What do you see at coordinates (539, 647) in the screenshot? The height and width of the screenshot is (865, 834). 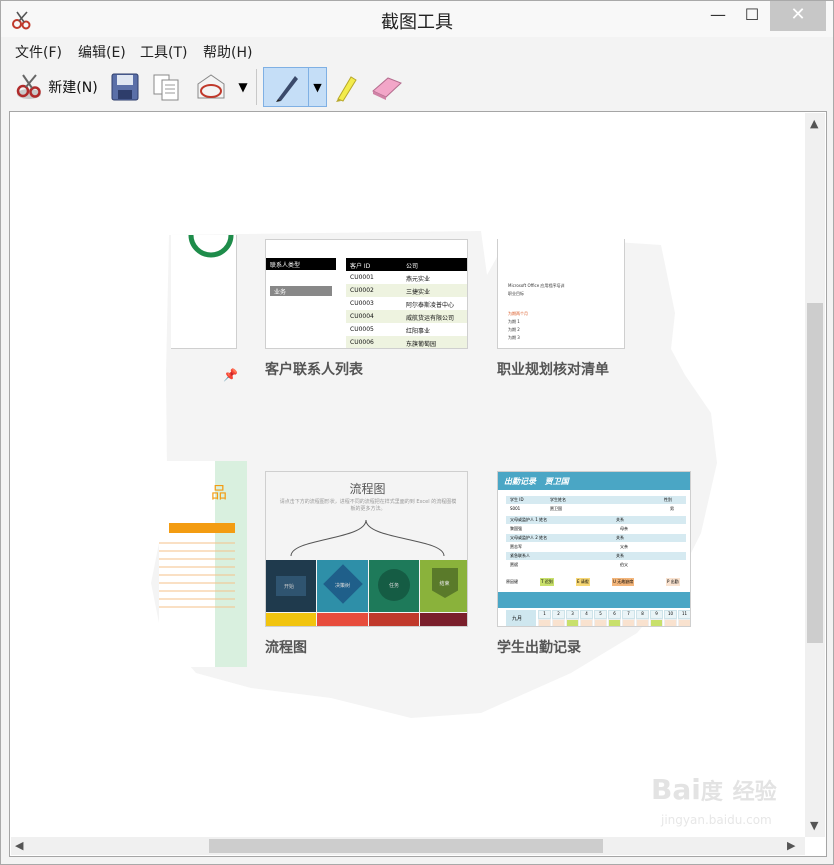 I see `attendance-title: 学生出勤记录` at bounding box center [539, 647].